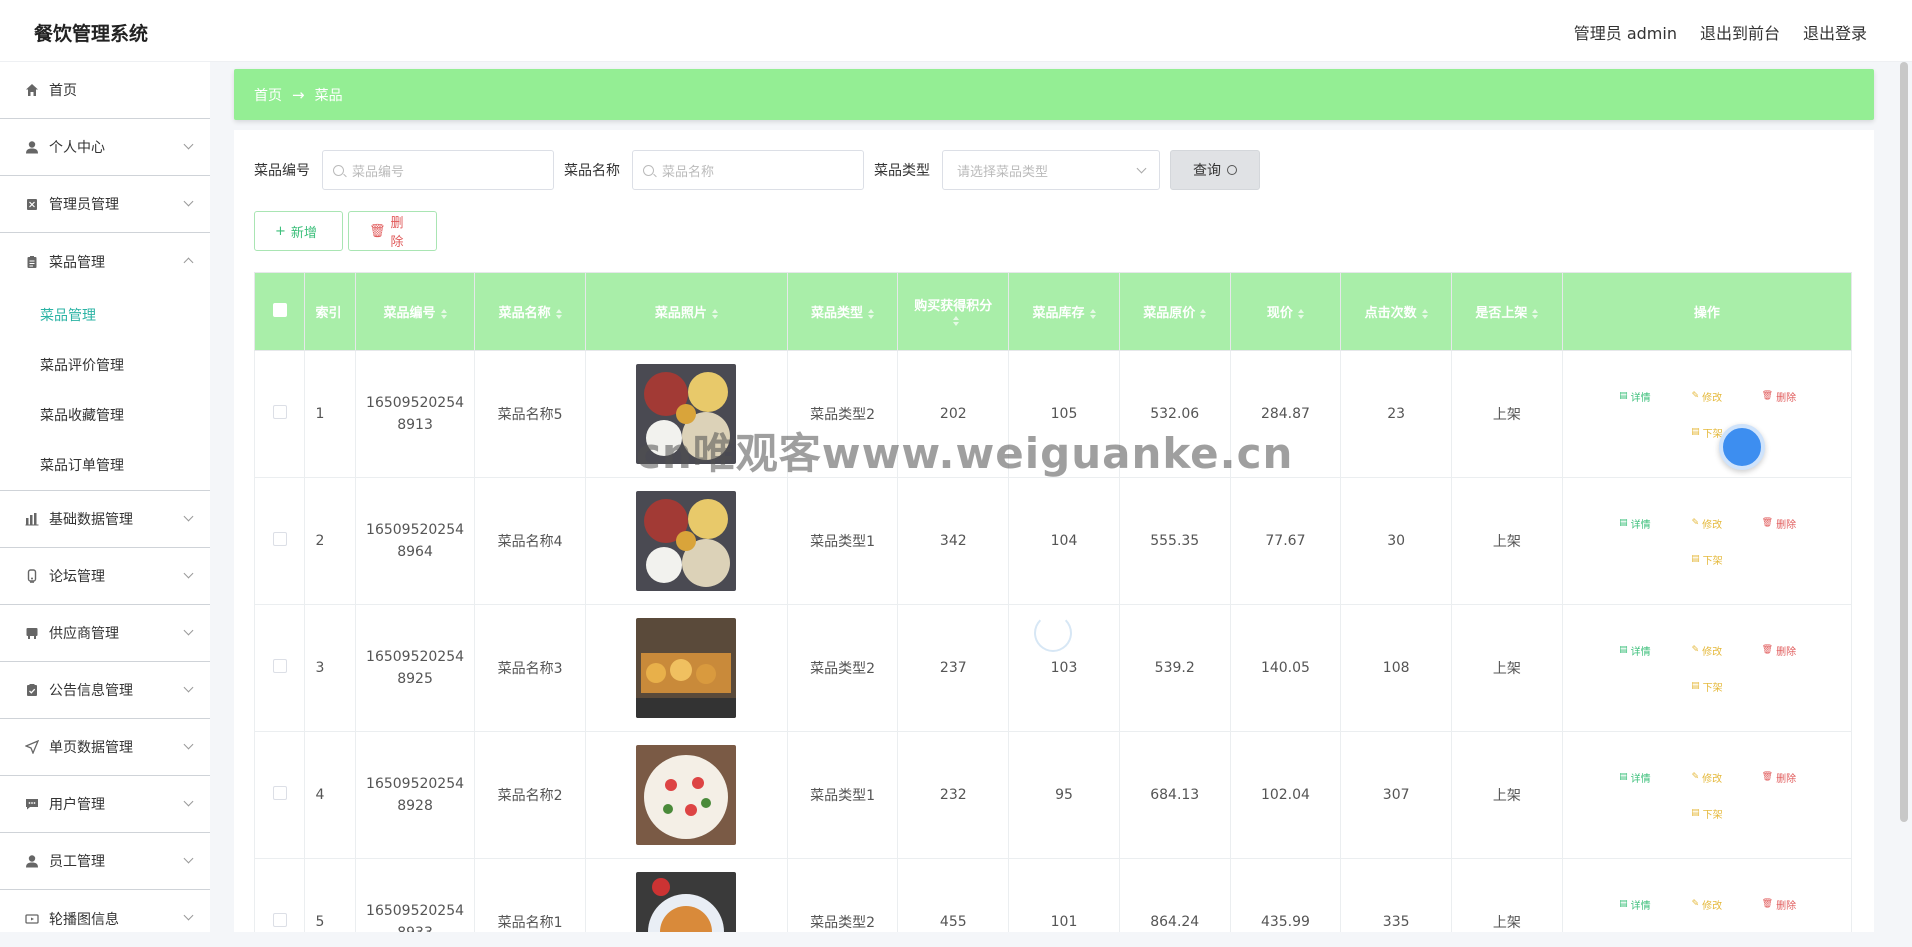 The image size is (1912, 947). Describe the element at coordinates (105, 147) in the screenshot. I see `sidebar-item-profile: 个人中心` at that location.